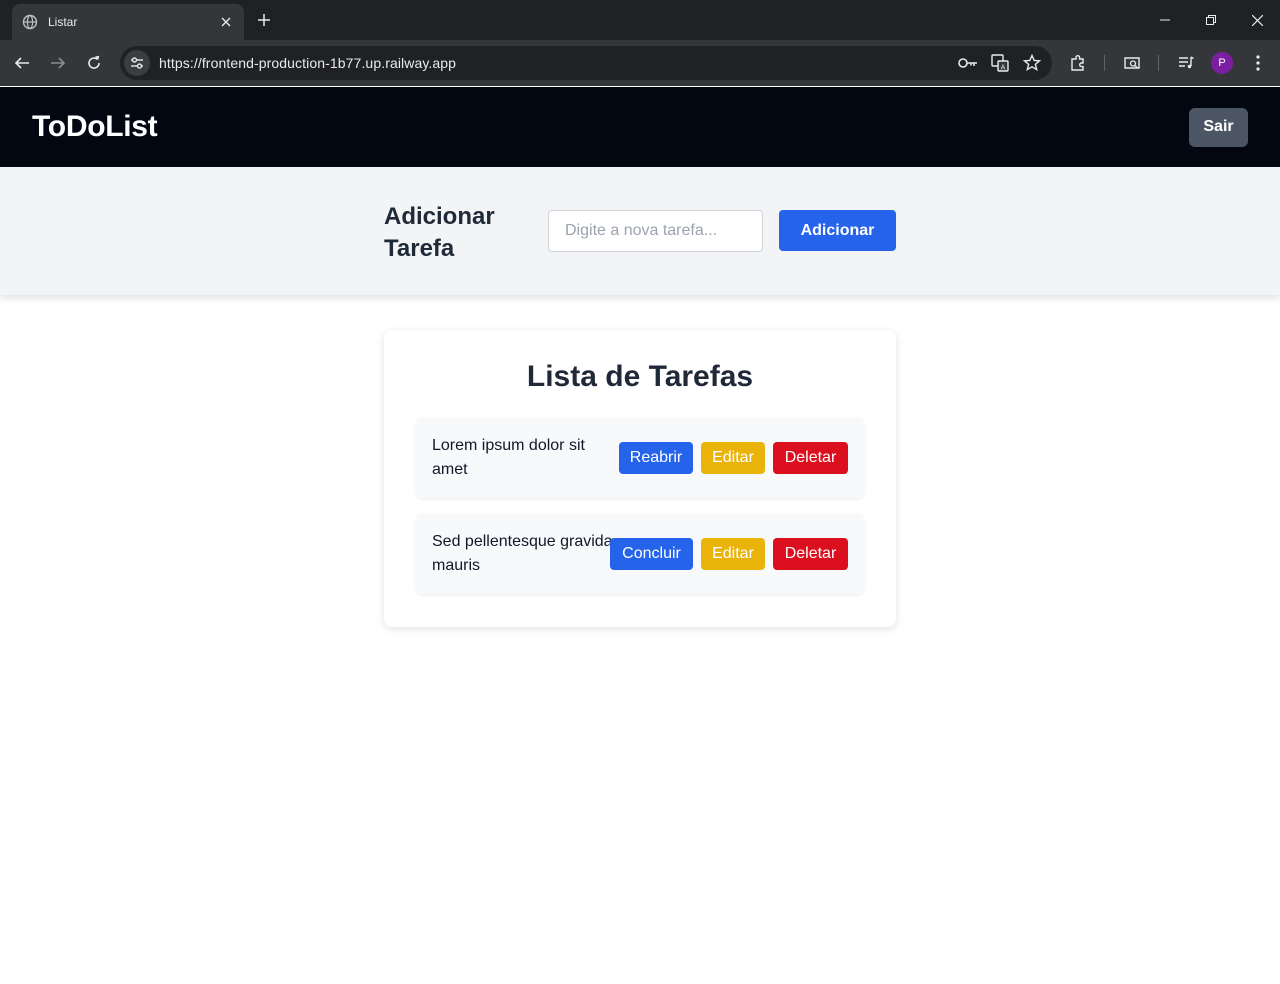 Image resolution: width=1280 pixels, height=984 pixels. What do you see at coordinates (640, 127) in the screenshot?
I see `app-header: ToDoList Sair` at bounding box center [640, 127].